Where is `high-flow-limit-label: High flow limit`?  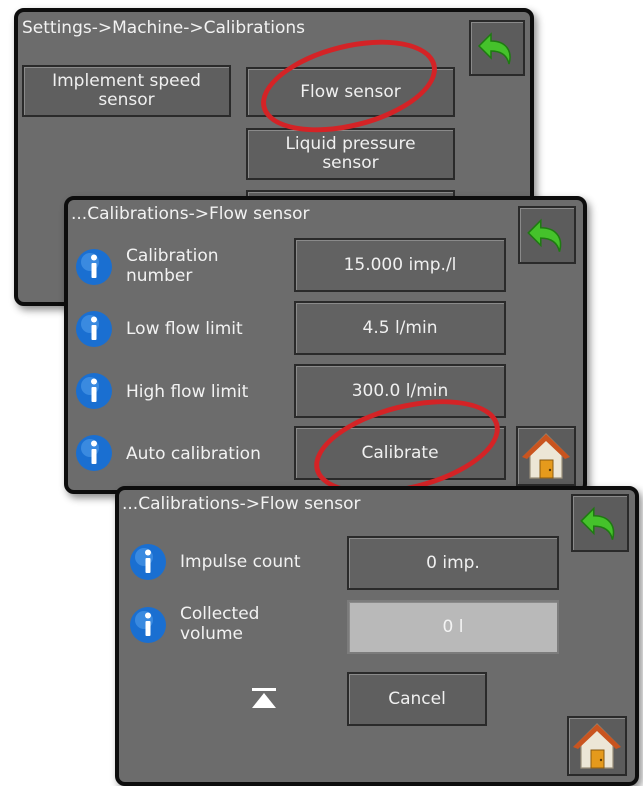 high-flow-limit-label: High flow limit is located at coordinates (187, 392).